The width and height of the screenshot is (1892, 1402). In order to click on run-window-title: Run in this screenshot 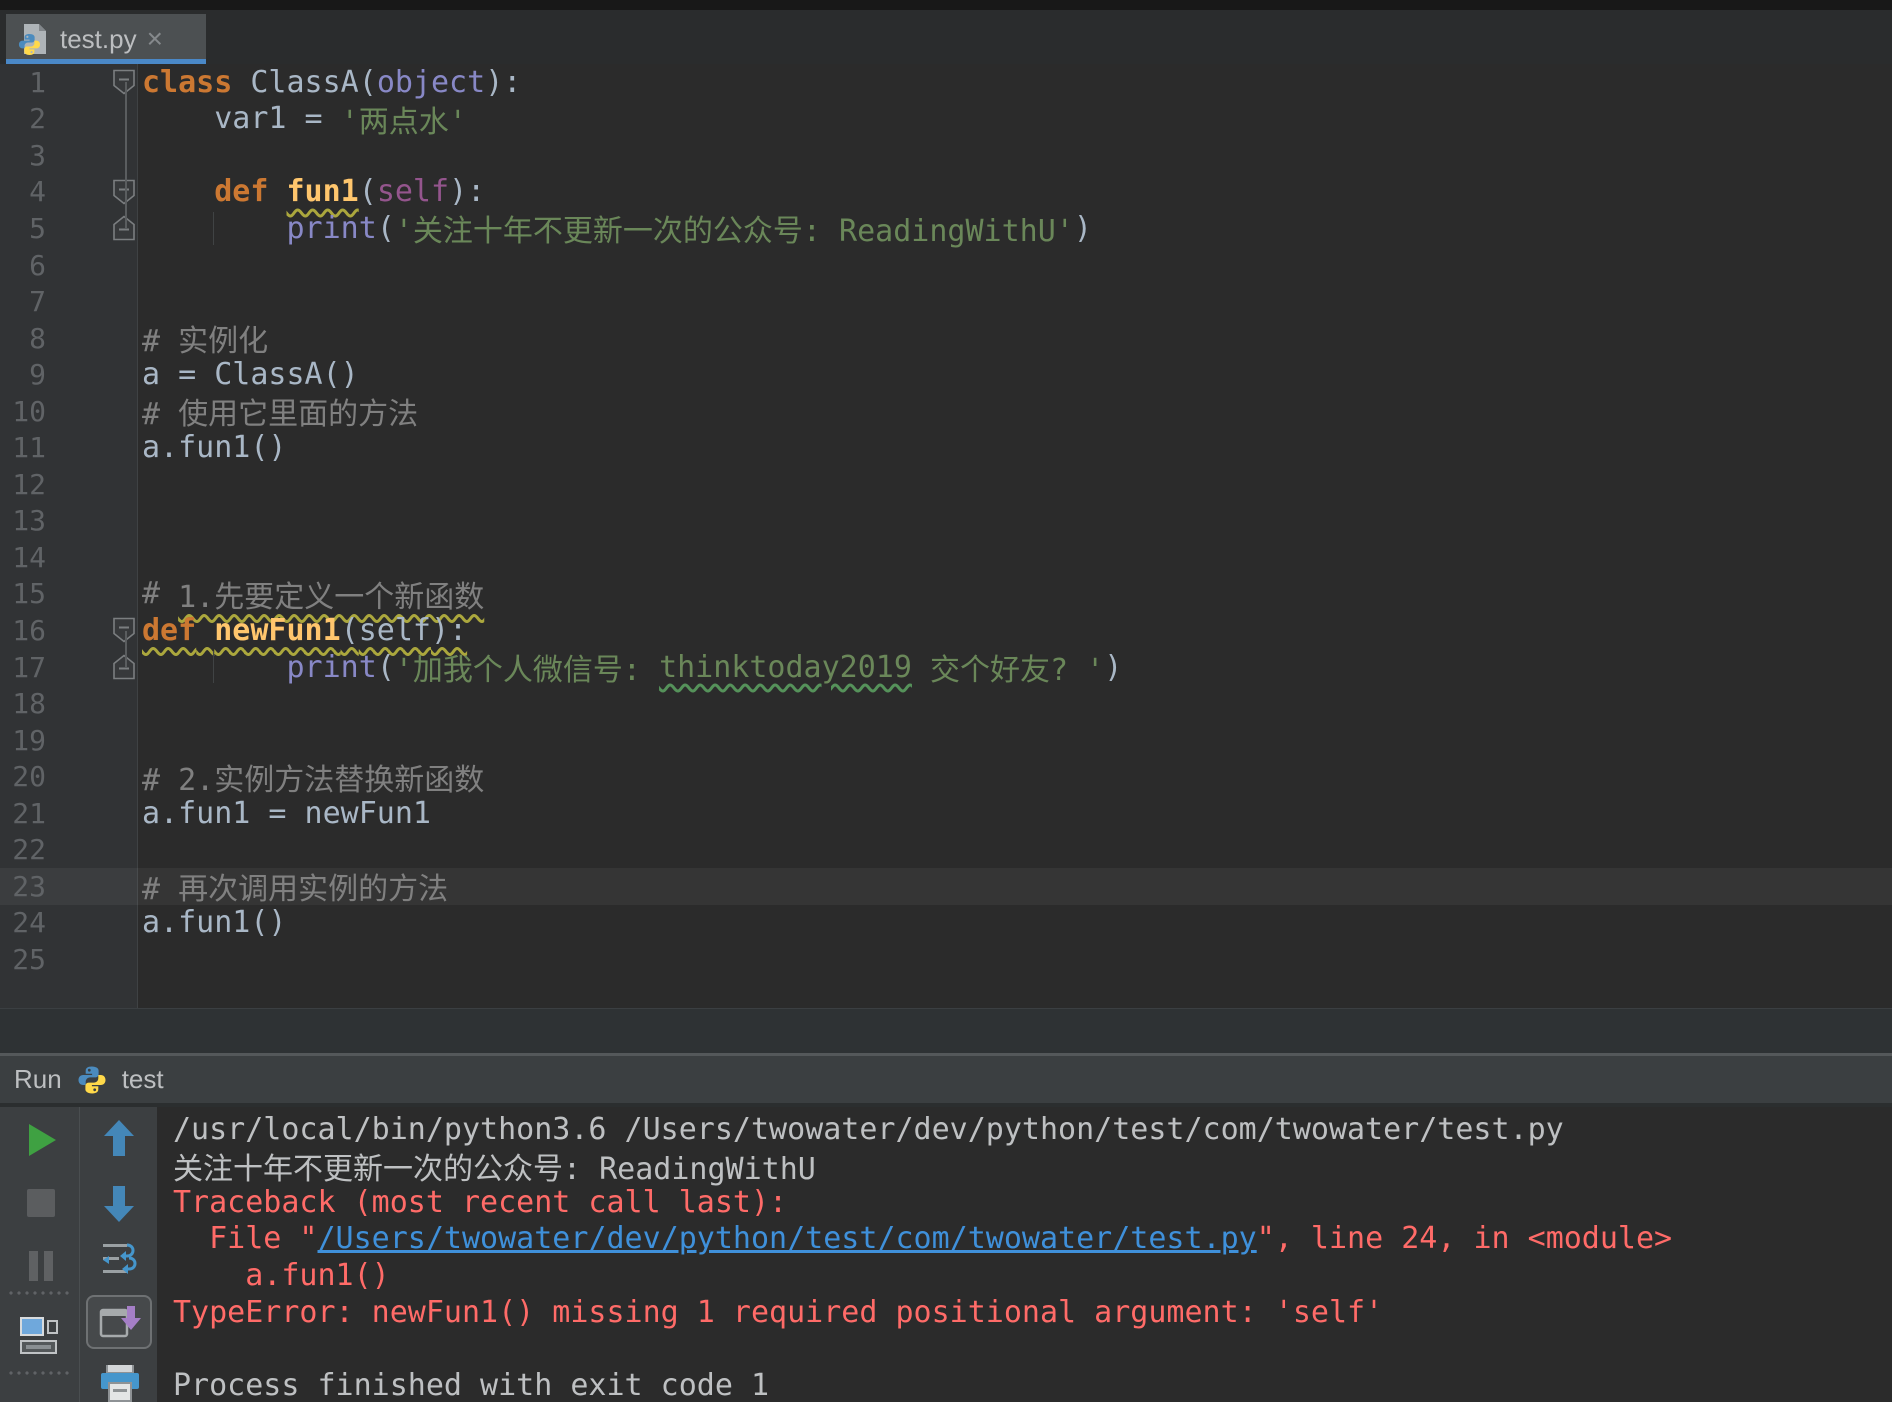, I will do `click(38, 1079)`.